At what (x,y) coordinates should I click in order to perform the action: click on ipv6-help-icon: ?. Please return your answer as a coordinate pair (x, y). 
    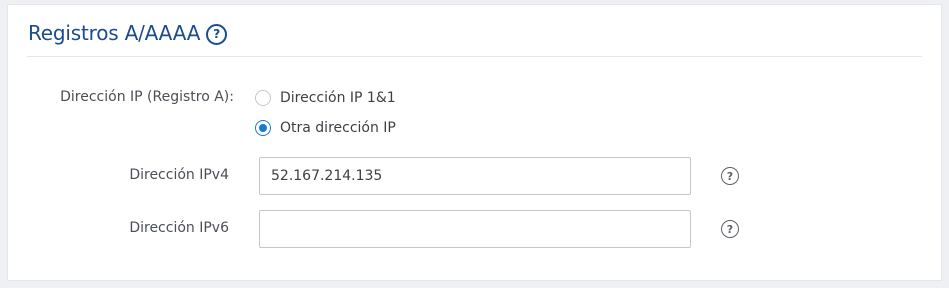
    Looking at the image, I should click on (730, 229).